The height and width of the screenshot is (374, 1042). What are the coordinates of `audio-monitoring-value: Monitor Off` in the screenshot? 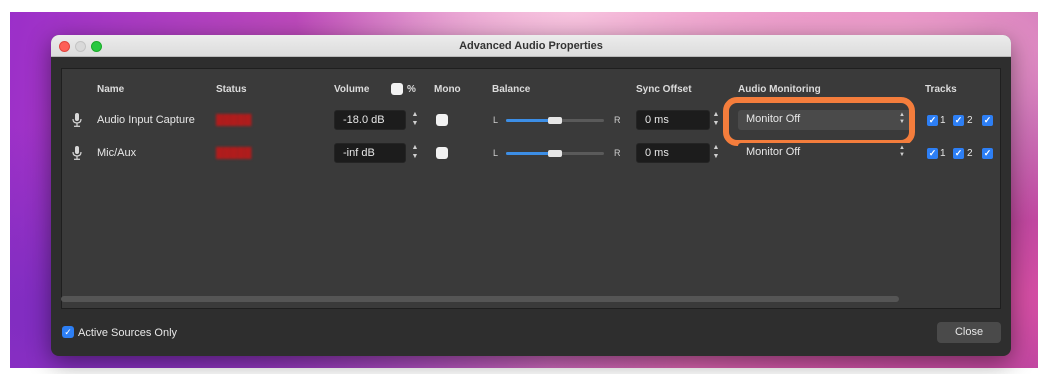 It's located at (773, 152).